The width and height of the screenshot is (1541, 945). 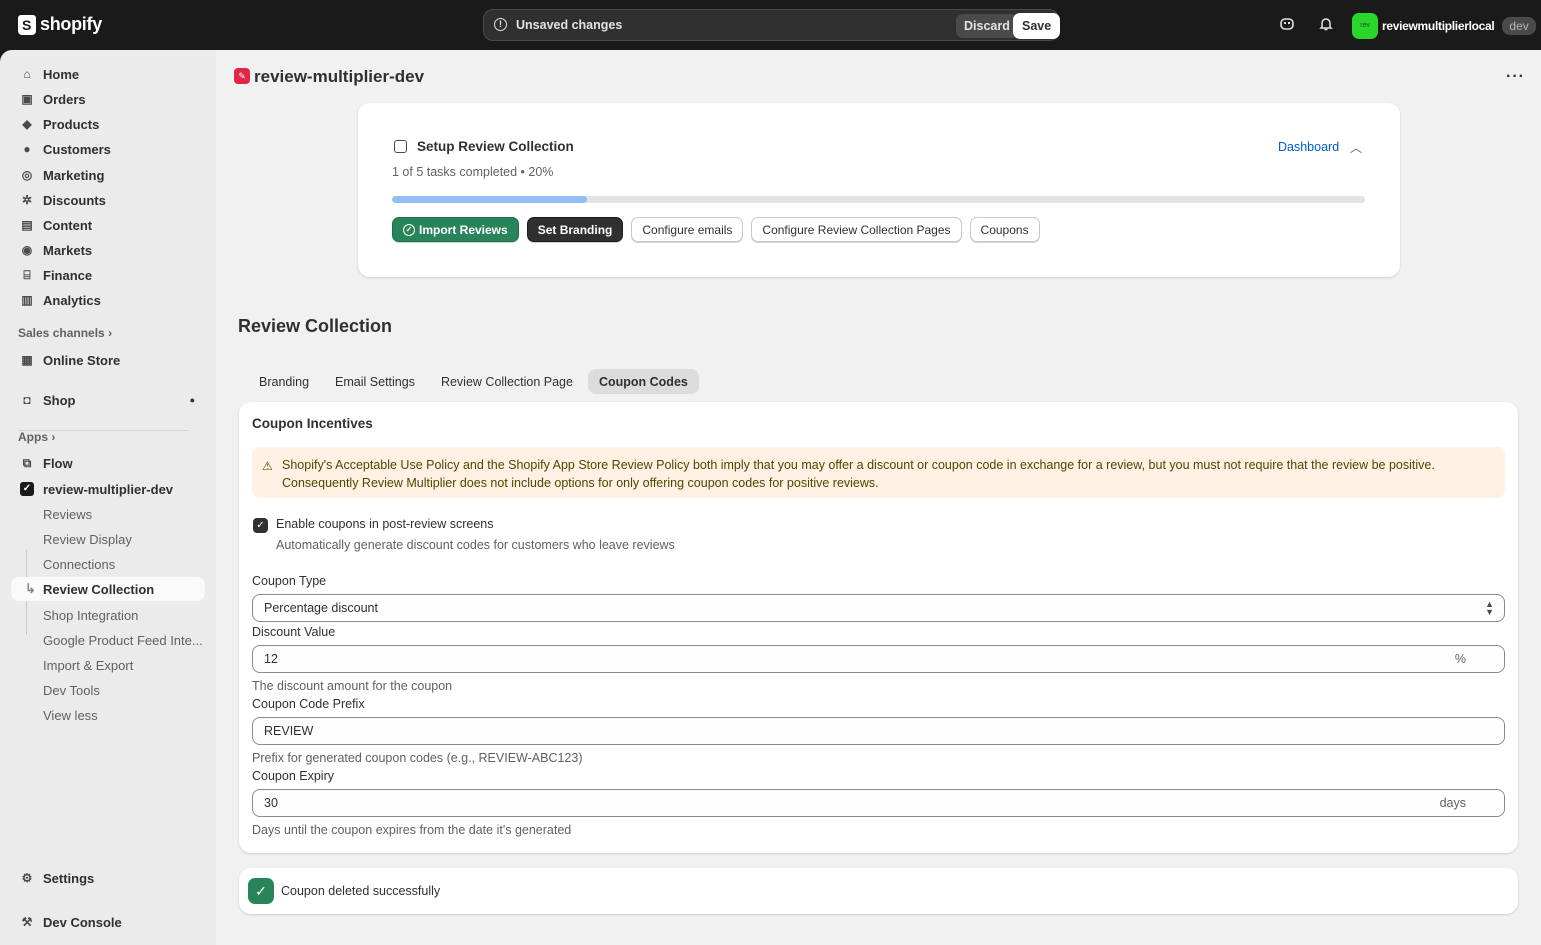 I want to click on coupon-type-label: Coupon Type, so click(x=289, y=581).